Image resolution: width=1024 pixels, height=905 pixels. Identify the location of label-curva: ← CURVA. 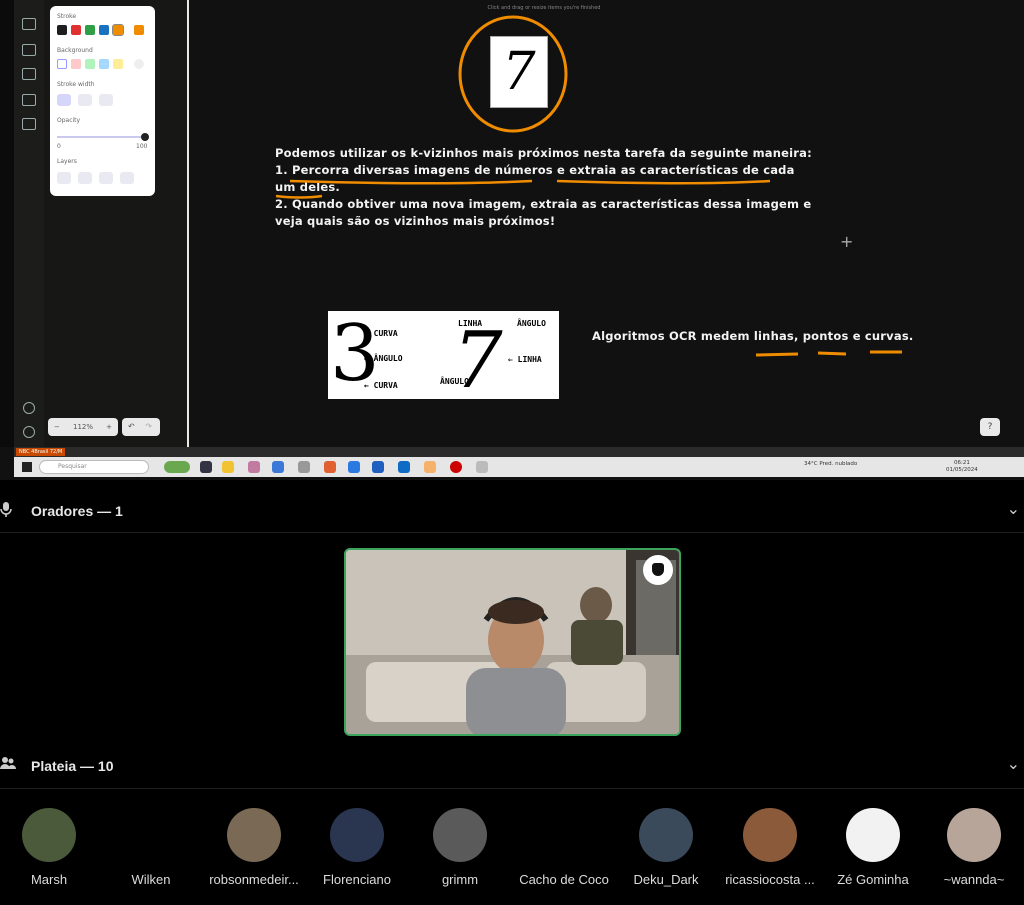
(381, 333).